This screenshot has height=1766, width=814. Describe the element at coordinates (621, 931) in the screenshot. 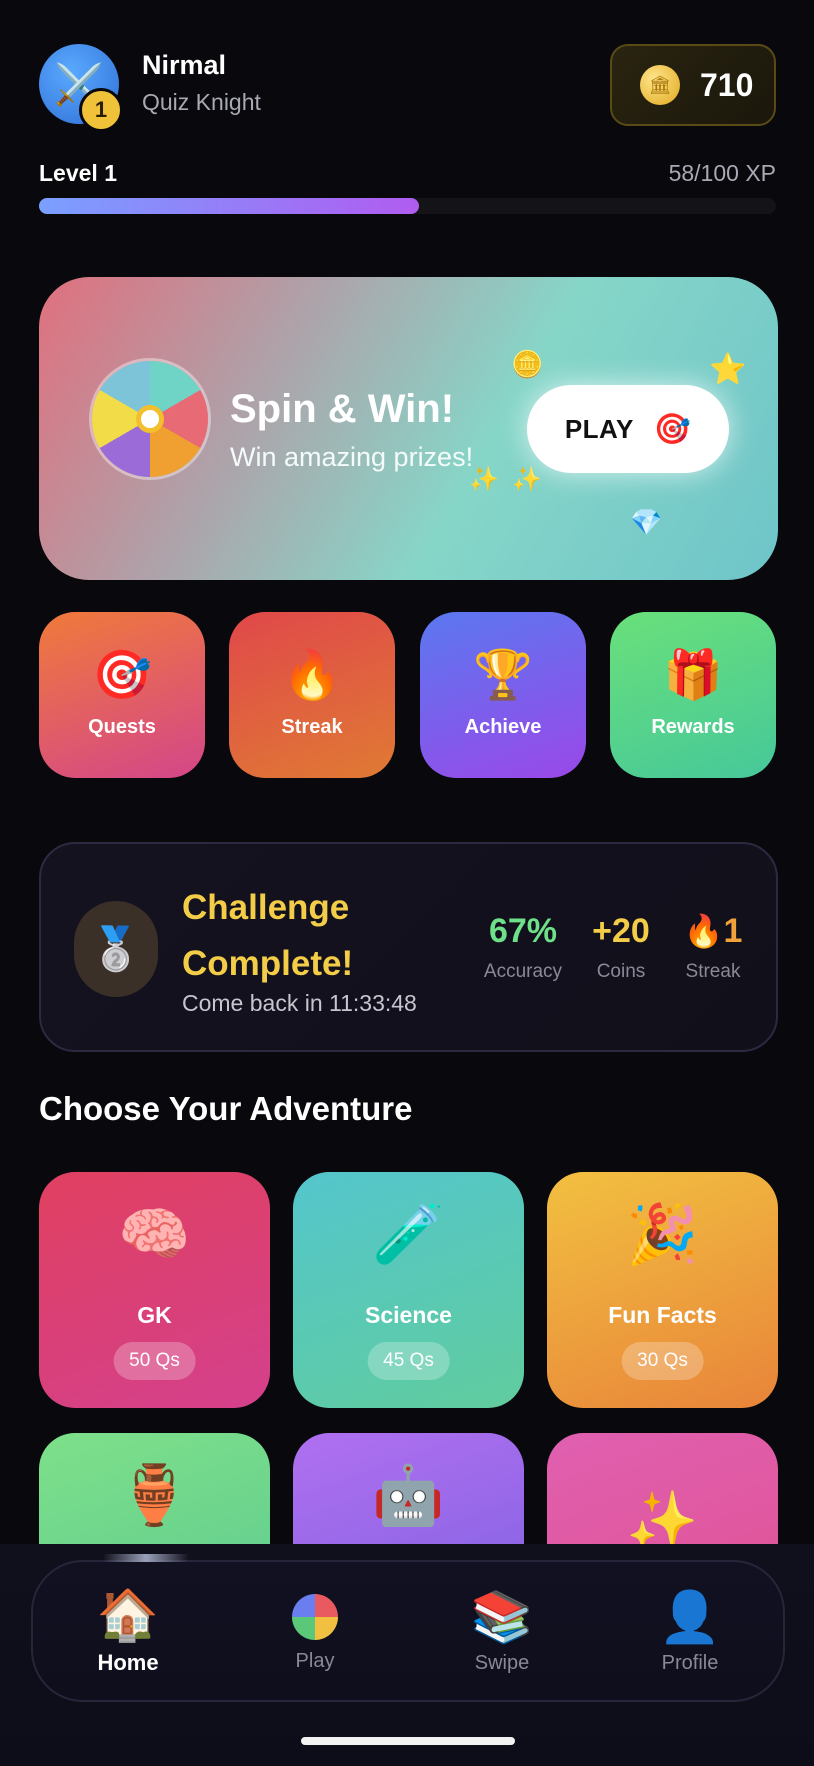

I see `coins-value: +20` at that location.